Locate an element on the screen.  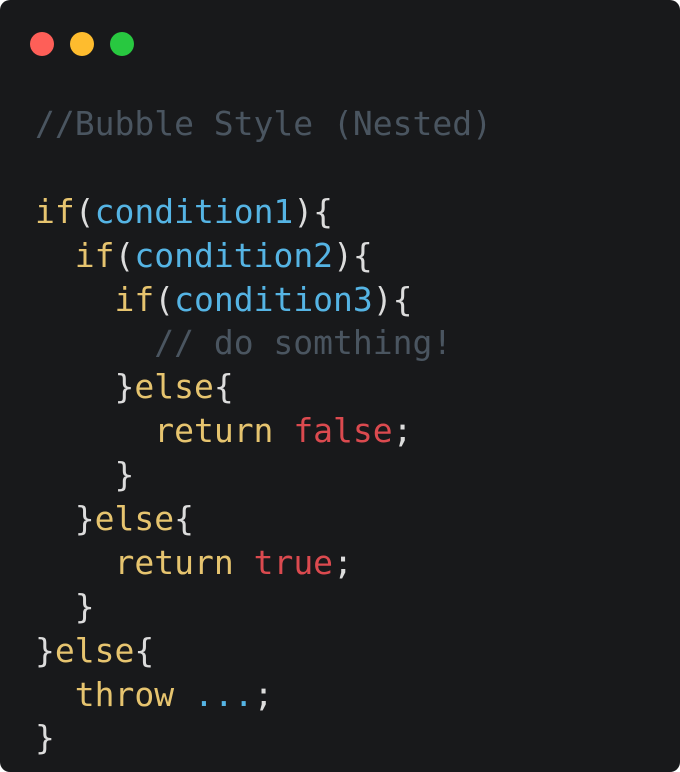
code-line: if(condition2){ is located at coordinates (263, 256).